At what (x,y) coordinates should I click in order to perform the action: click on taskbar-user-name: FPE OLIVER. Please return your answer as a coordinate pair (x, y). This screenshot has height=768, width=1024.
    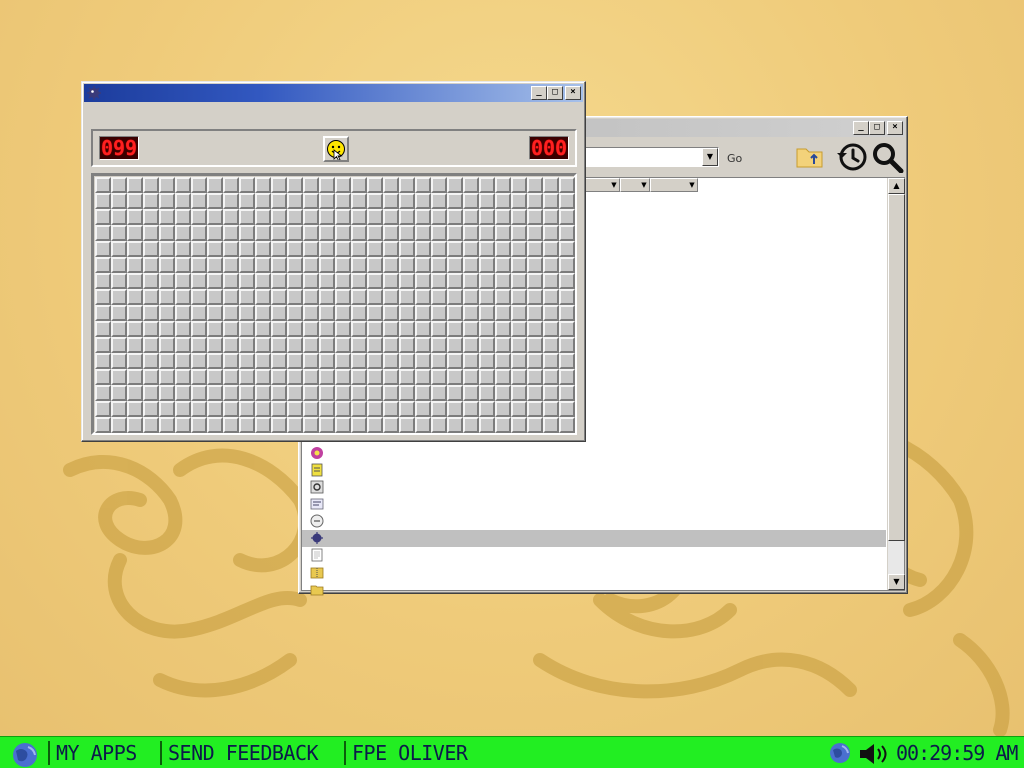
    Looking at the image, I should click on (410, 753).